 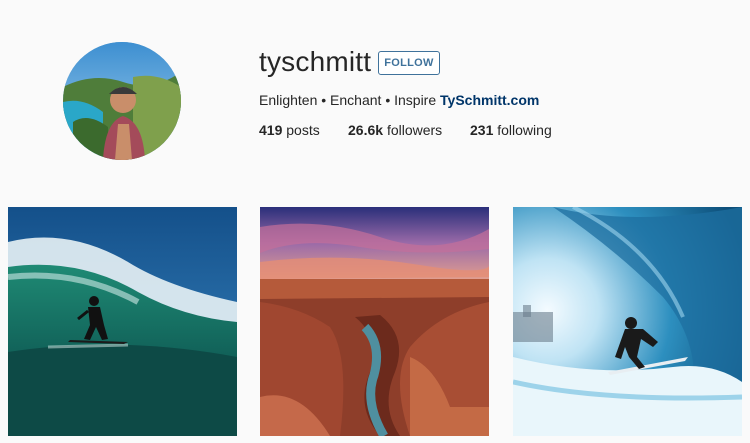 I want to click on posts-stat: 419 posts, so click(x=289, y=130).